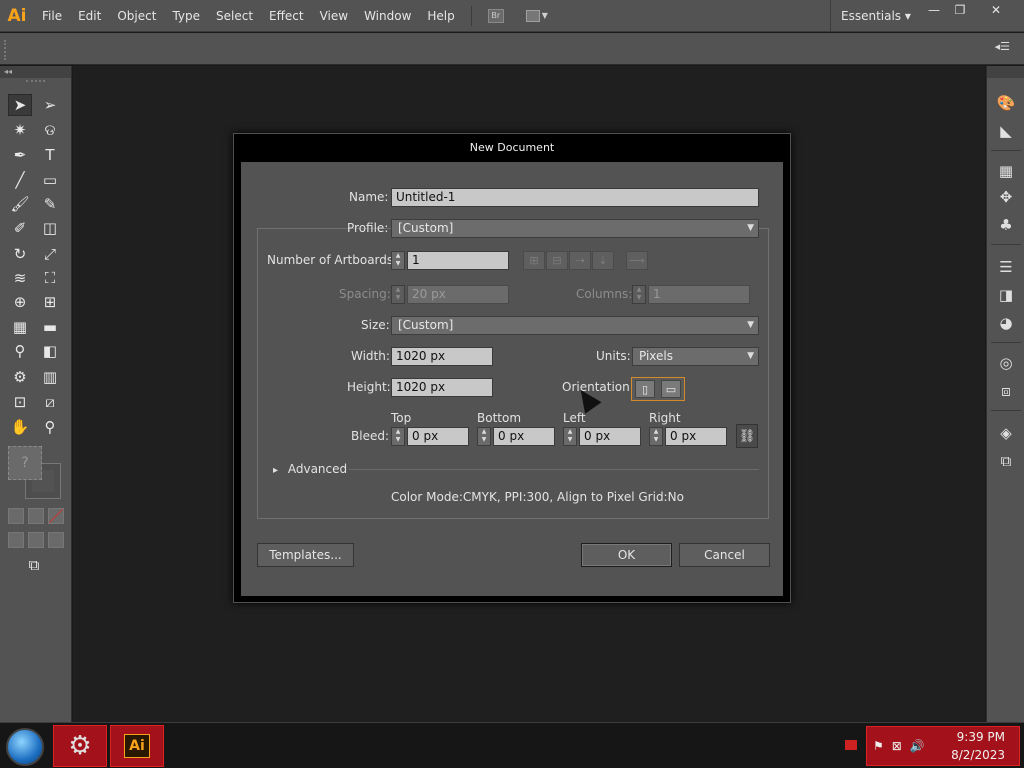 This screenshot has height=768, width=1024. Describe the element at coordinates (695, 356) in the screenshot. I see `units-select: Pixels ▼` at that location.